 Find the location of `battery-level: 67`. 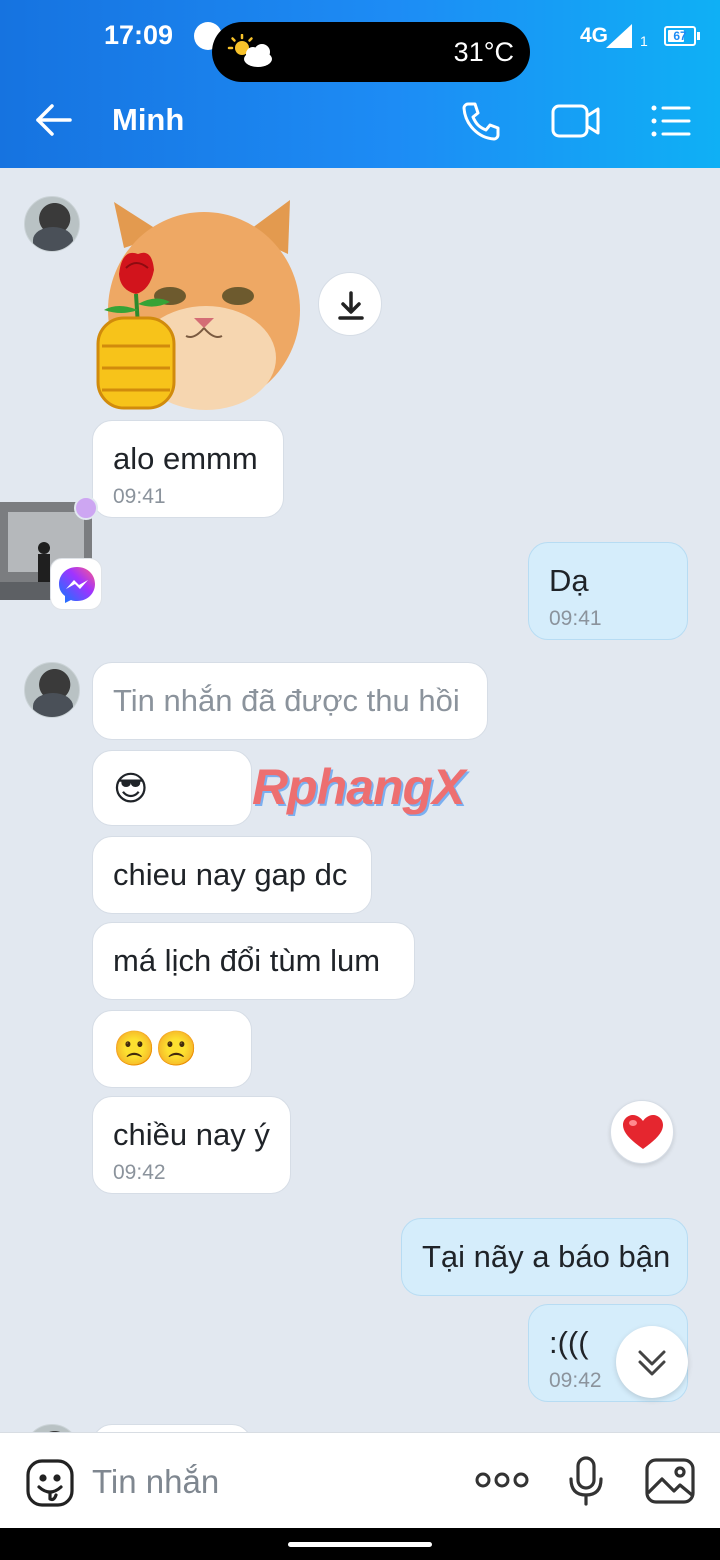

battery-level: 67 is located at coordinates (680, 36).